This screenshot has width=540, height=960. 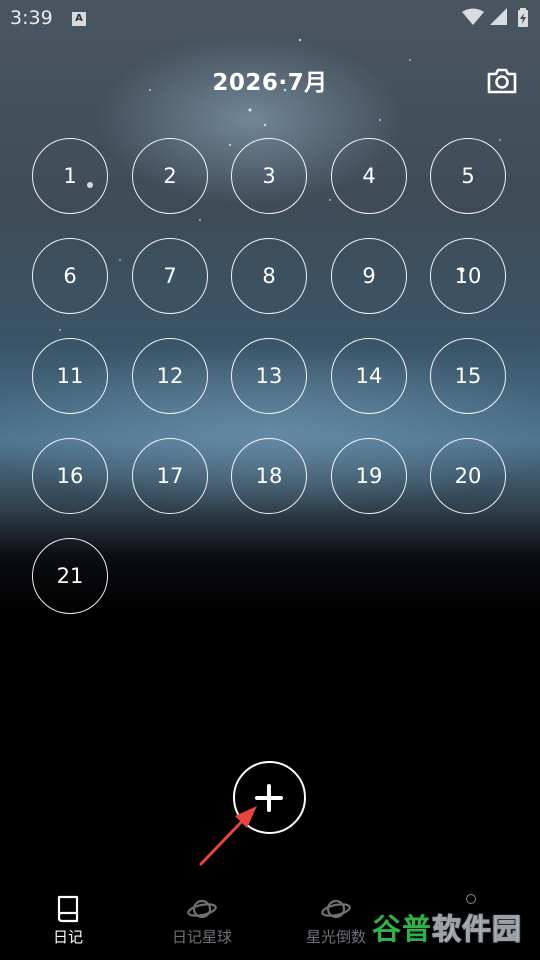 I want to click on annotation-arrow-icon, so click(x=228, y=836).